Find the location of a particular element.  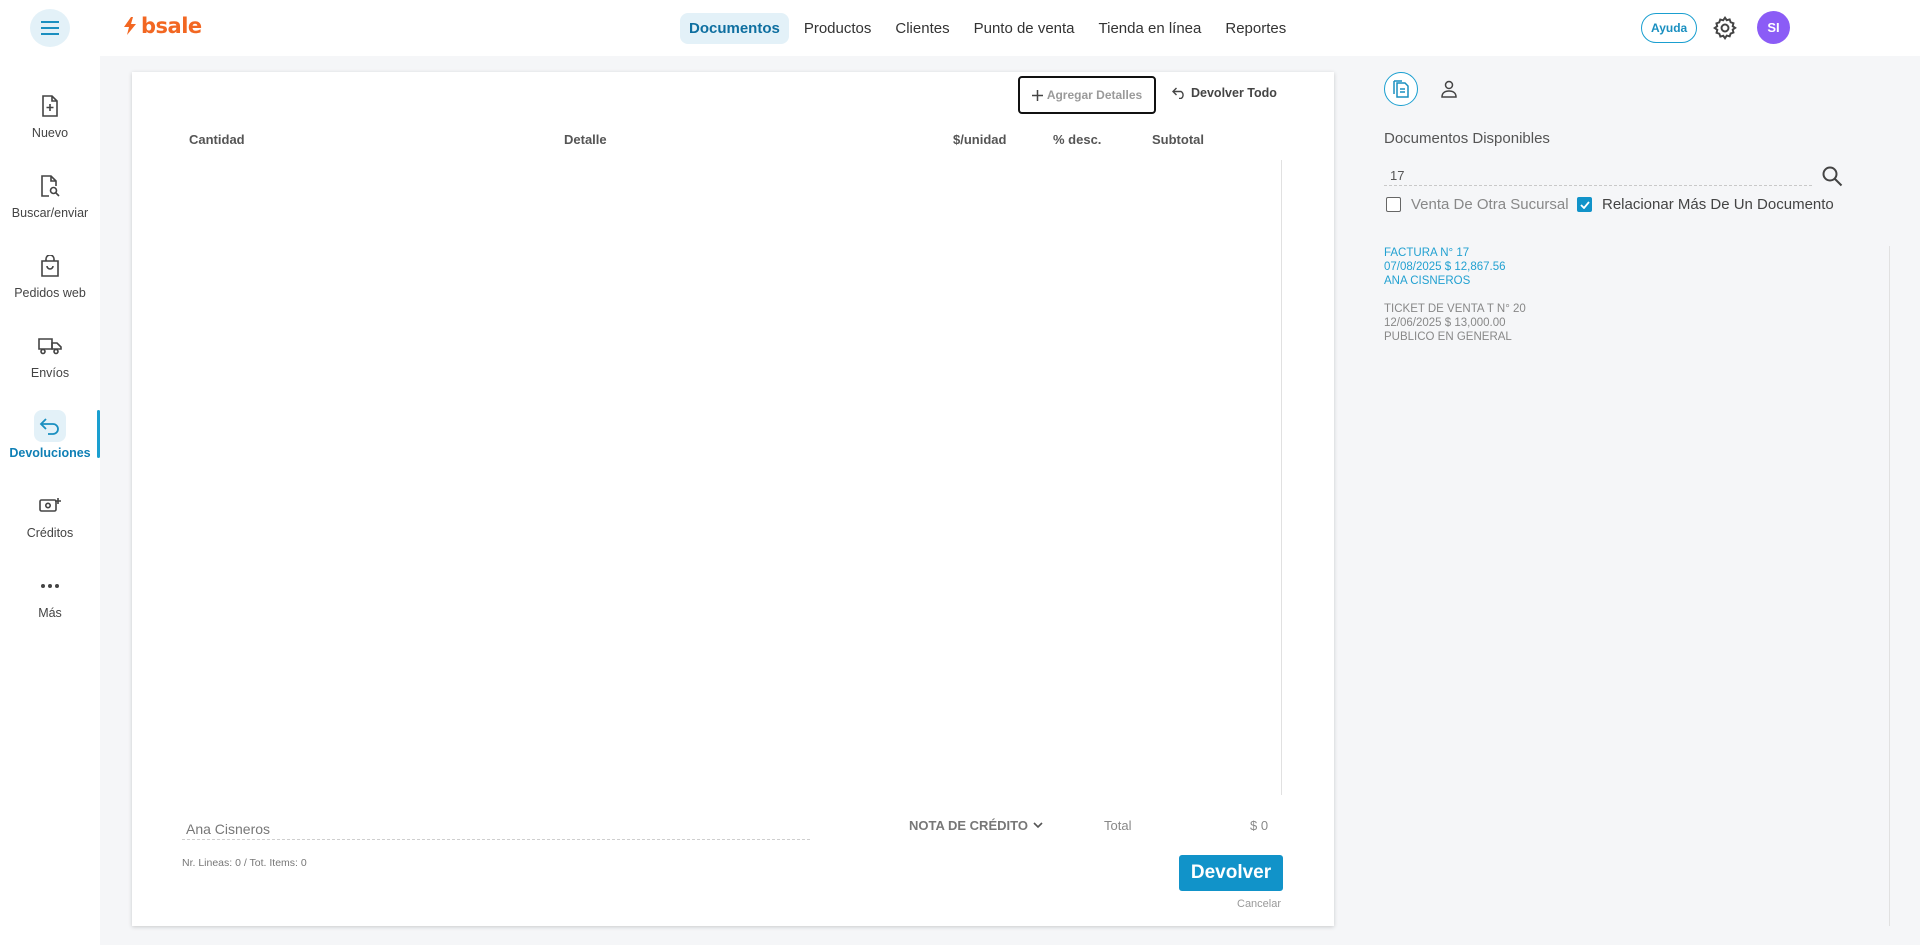

undo-icon is located at coordinates (1178, 93).